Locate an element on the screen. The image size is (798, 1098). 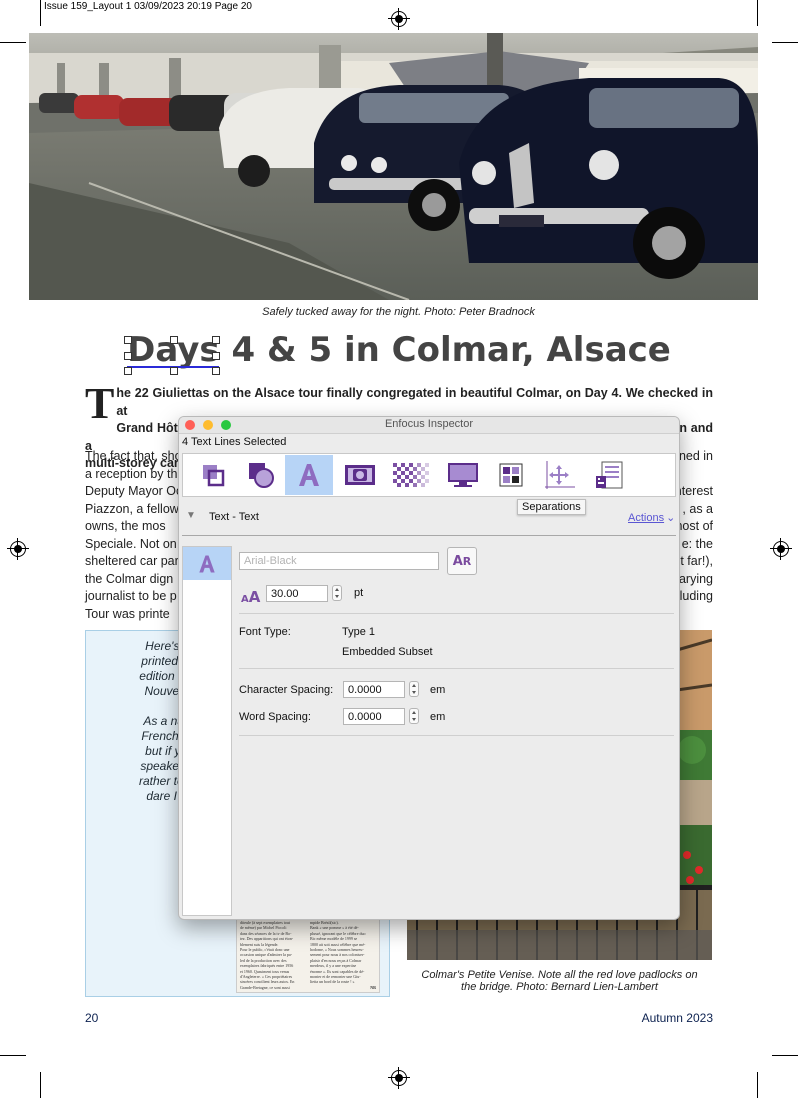
article-headline: Days 4 & 5 in Colmar, Alsace is located at coordinates (399, 350).